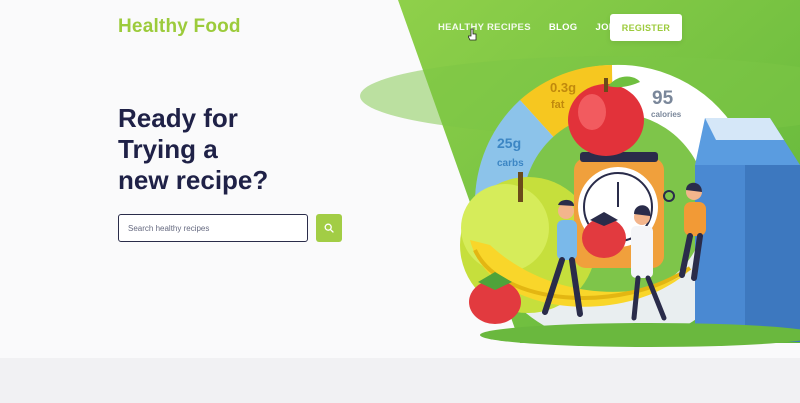 This screenshot has height=403, width=800. I want to click on search-bar, so click(213, 228).